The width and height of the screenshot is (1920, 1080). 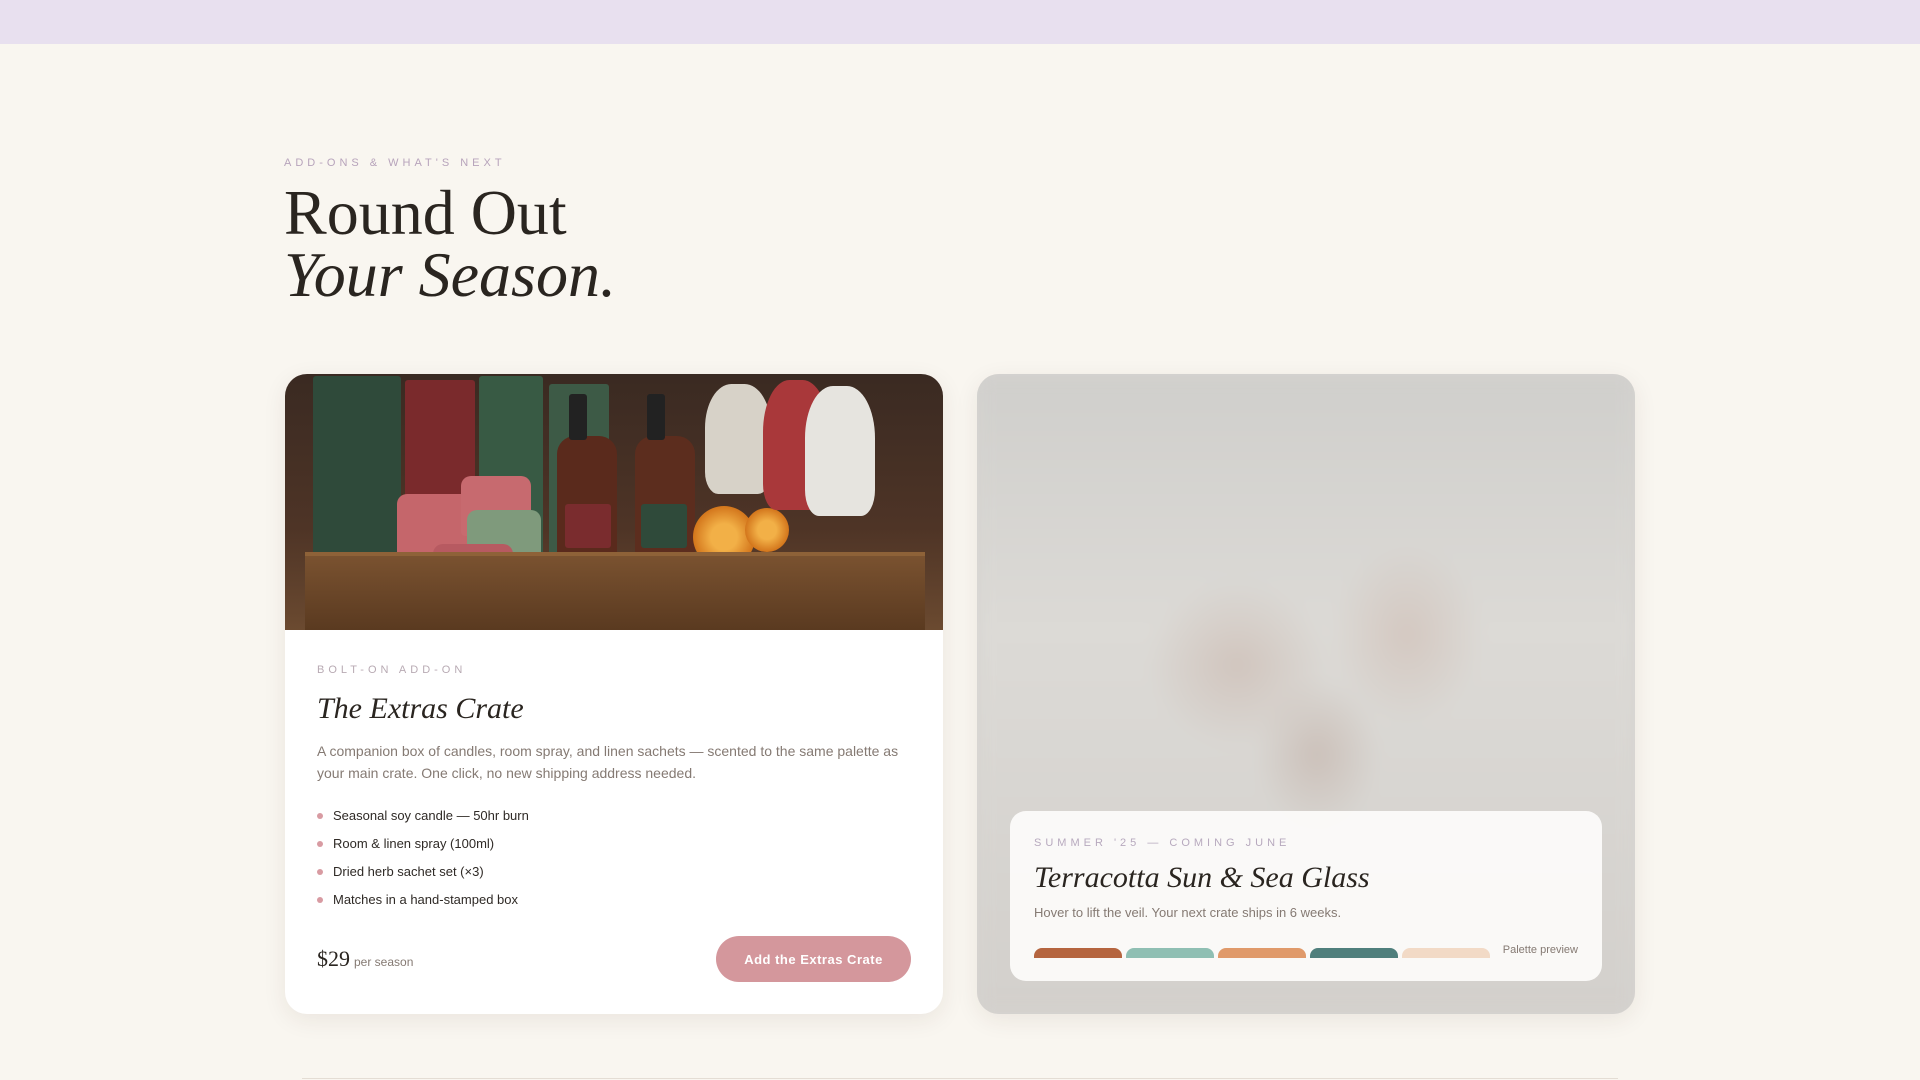 I want to click on extras-tag: BOLT-ON ADD-ON, so click(x=392, y=670).